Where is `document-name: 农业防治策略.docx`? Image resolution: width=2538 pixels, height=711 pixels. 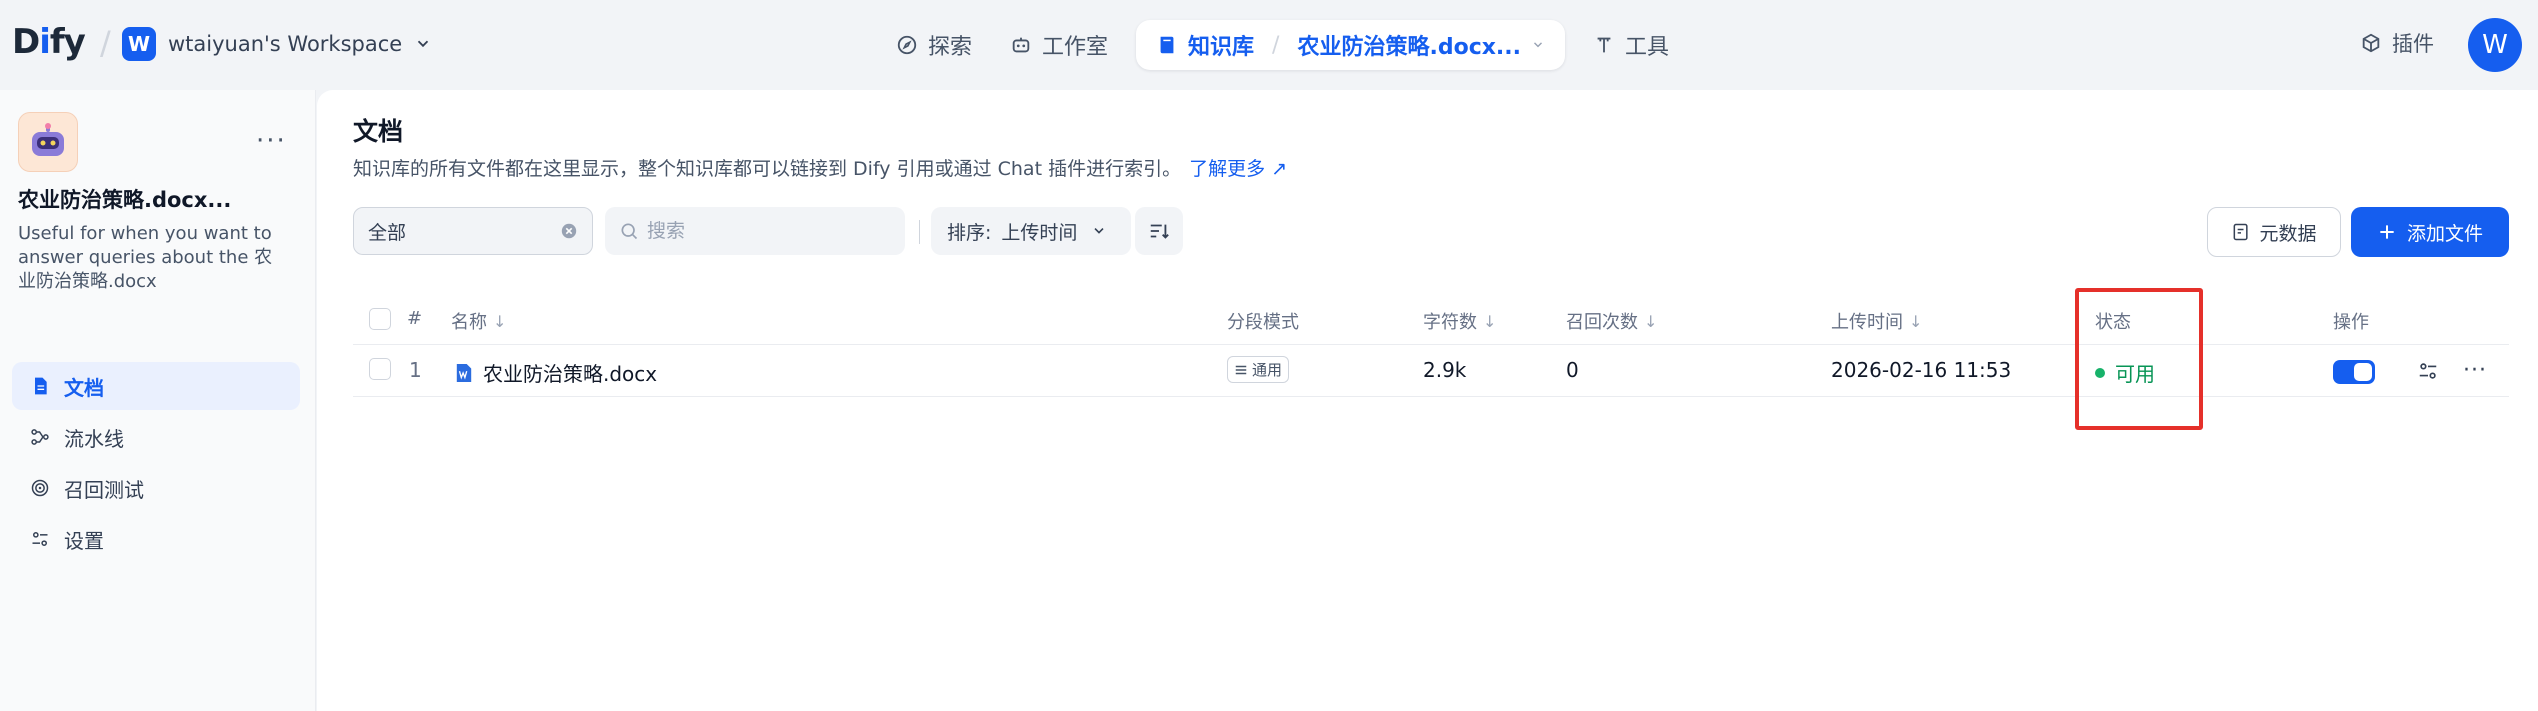
document-name: 农业防治策略.docx is located at coordinates (556, 372).